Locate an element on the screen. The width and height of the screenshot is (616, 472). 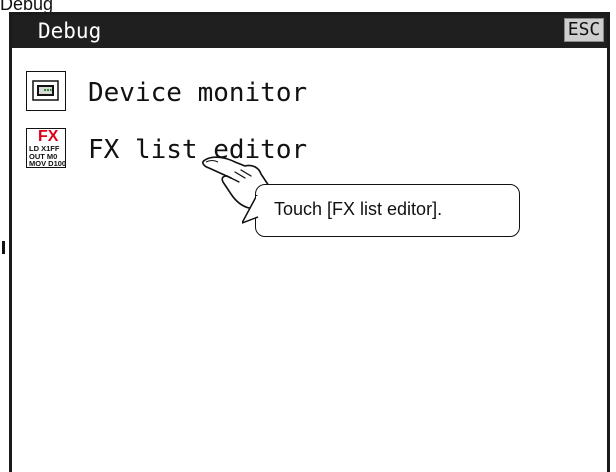
callout-pointer is located at coordinates (250, 209).